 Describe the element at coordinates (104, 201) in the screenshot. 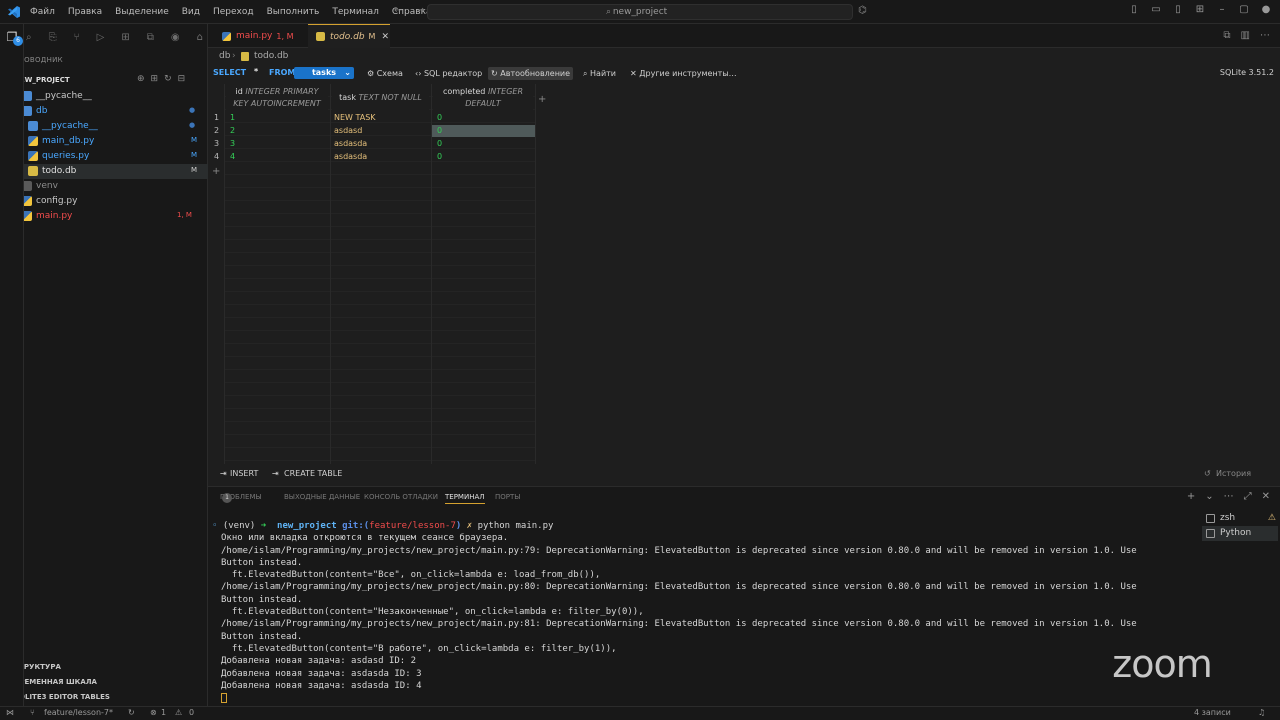

I see `tree-item-config: config.py` at that location.